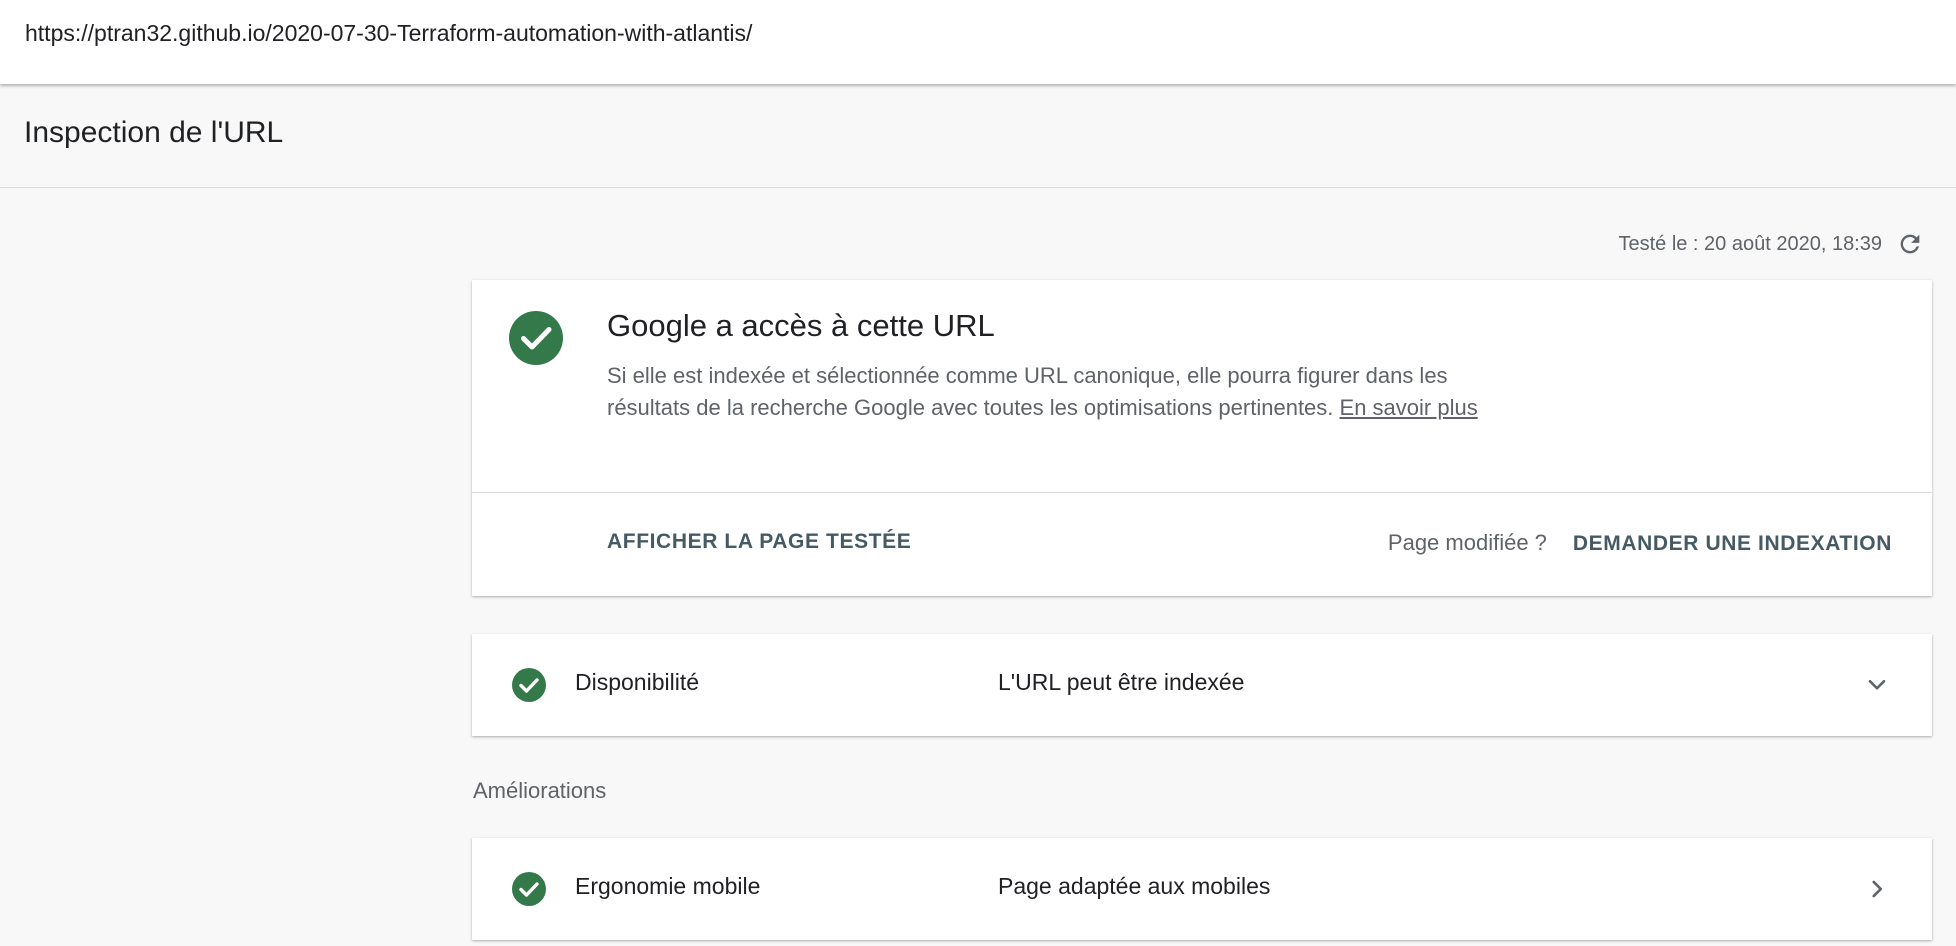 The image size is (1956, 946). Describe the element at coordinates (1877, 685) in the screenshot. I see `chevron-down-icon` at that location.